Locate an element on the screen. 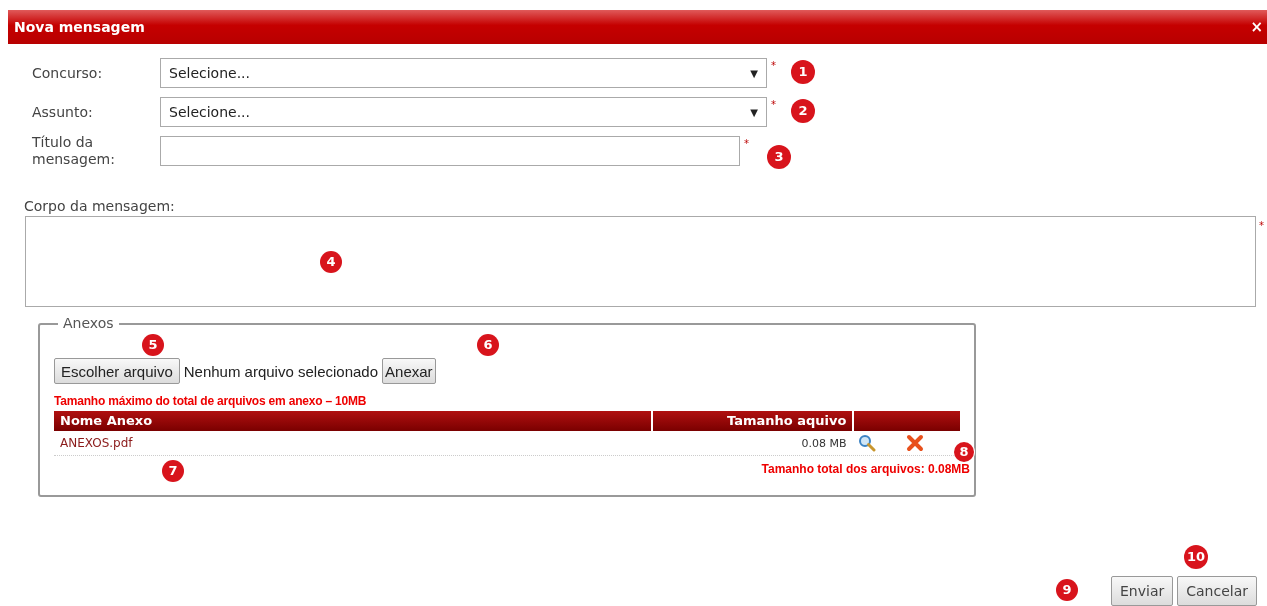 This screenshot has height=606, width=1267. file-link: ANEXOS.pdf is located at coordinates (96, 443).